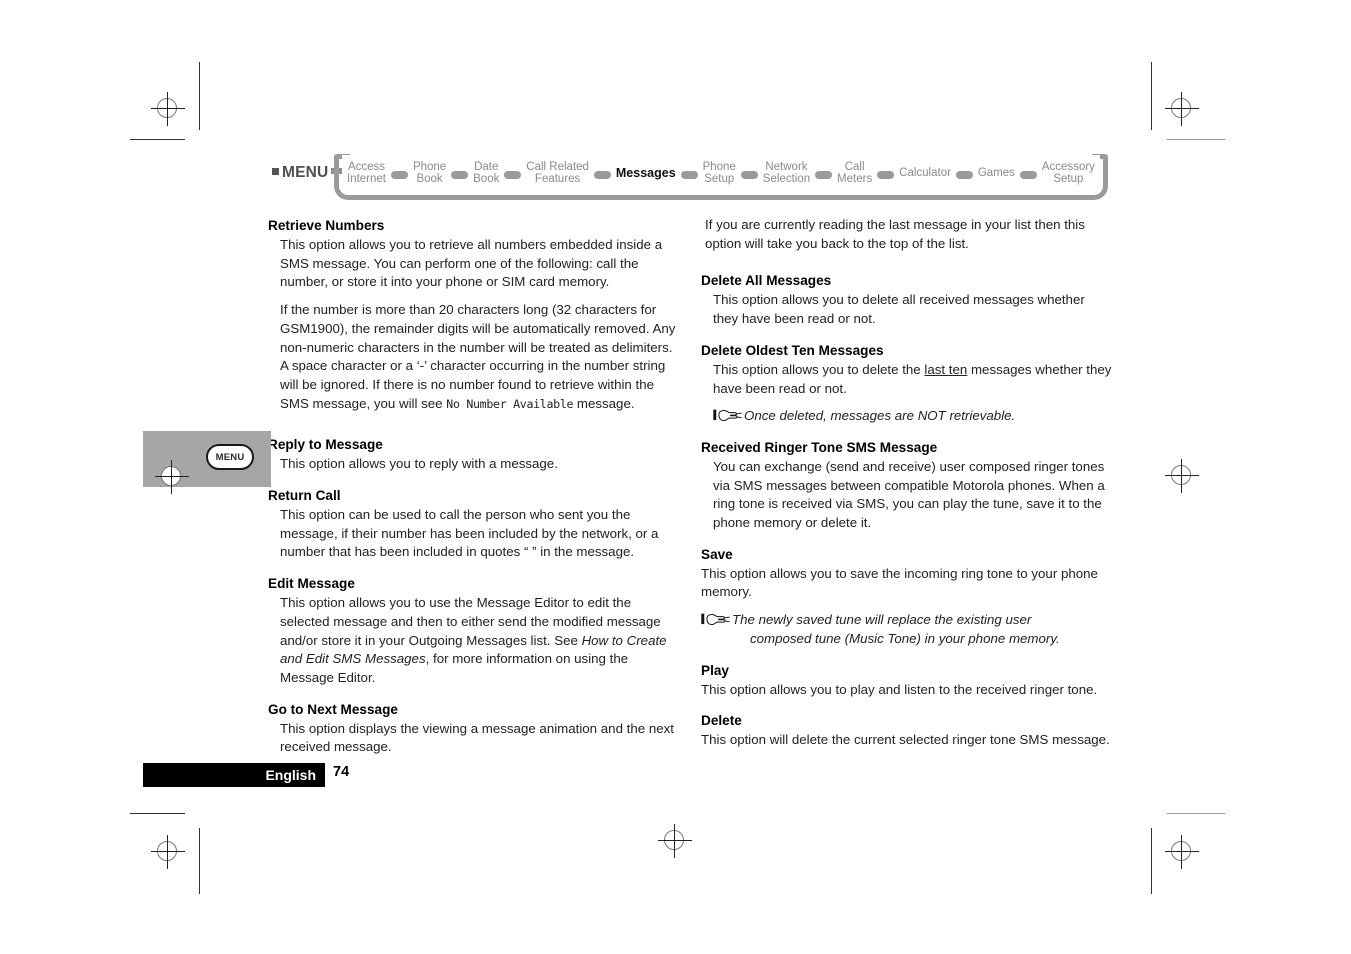 The image size is (1351, 954). What do you see at coordinates (157, 813) in the screenshot?
I see `crop-line-bottom-left-horizontal` at bounding box center [157, 813].